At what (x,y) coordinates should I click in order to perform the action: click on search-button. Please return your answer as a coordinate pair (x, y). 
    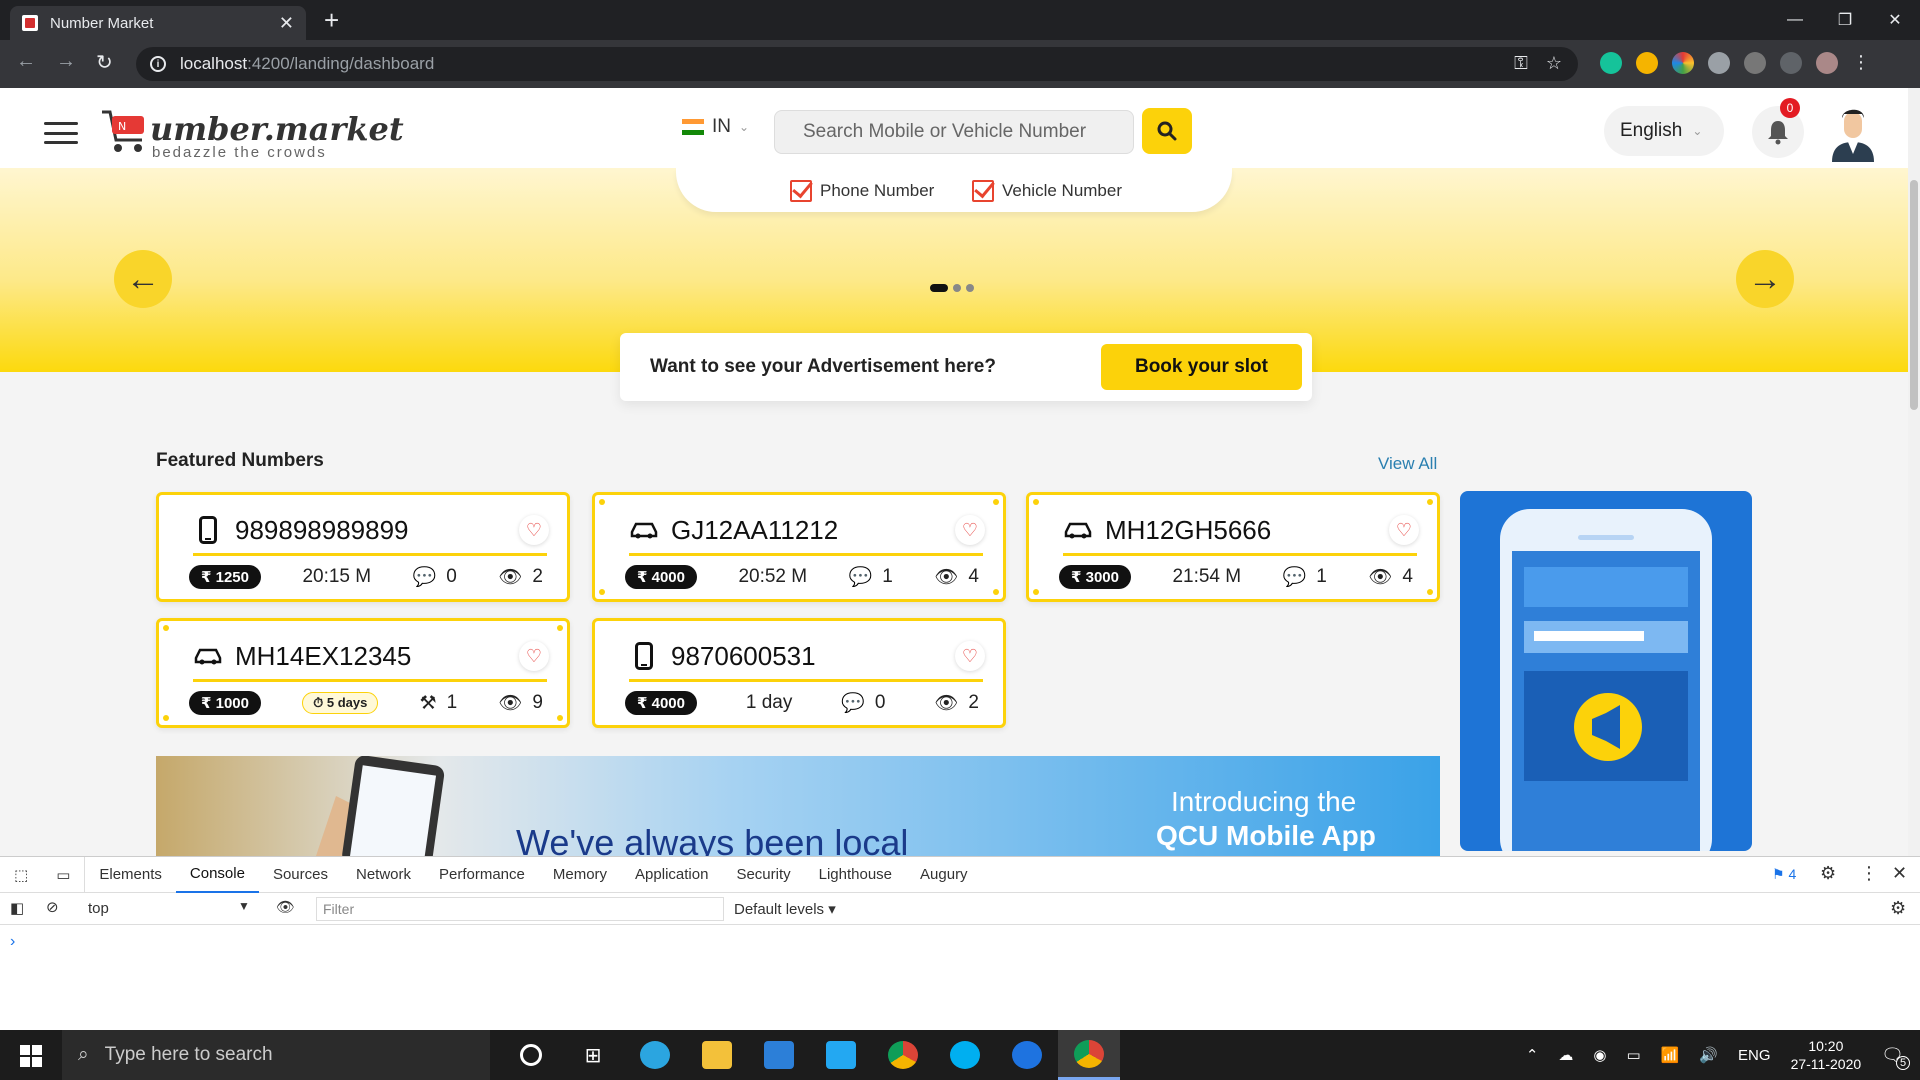
    Looking at the image, I should click on (1167, 131).